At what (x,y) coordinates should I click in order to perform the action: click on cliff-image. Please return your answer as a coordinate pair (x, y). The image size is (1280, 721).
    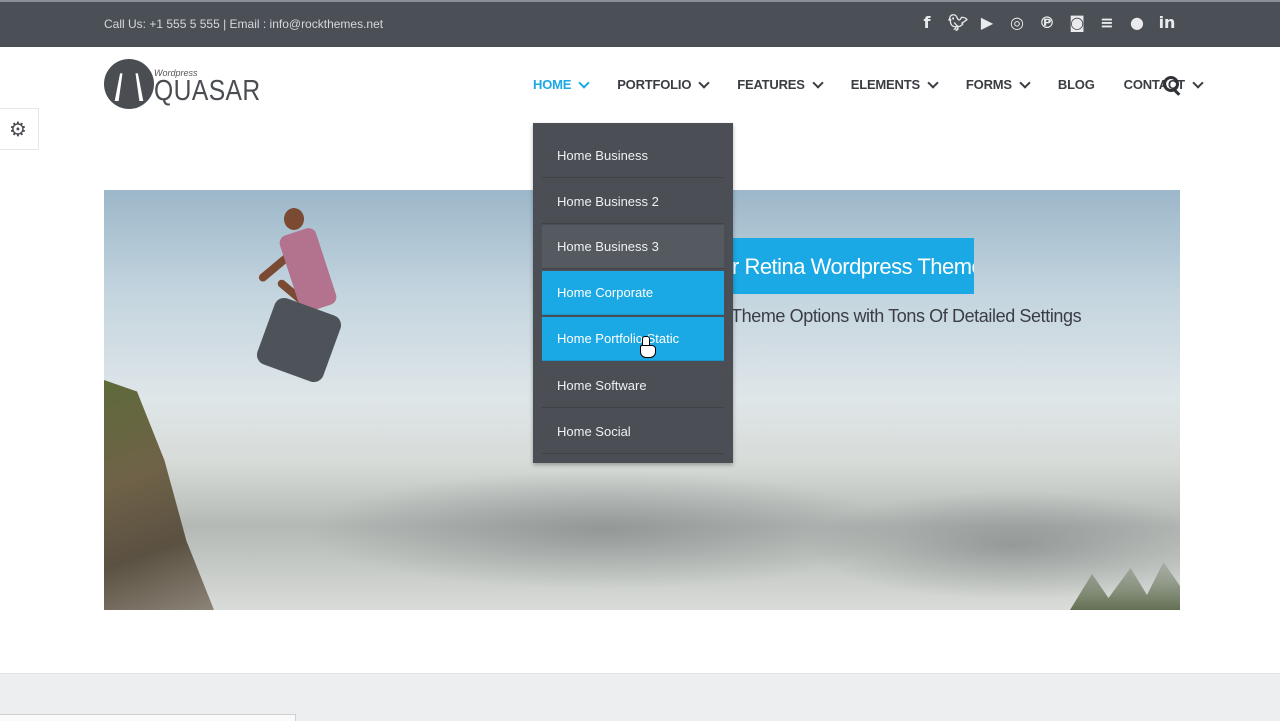
    Looking at the image, I should click on (159, 495).